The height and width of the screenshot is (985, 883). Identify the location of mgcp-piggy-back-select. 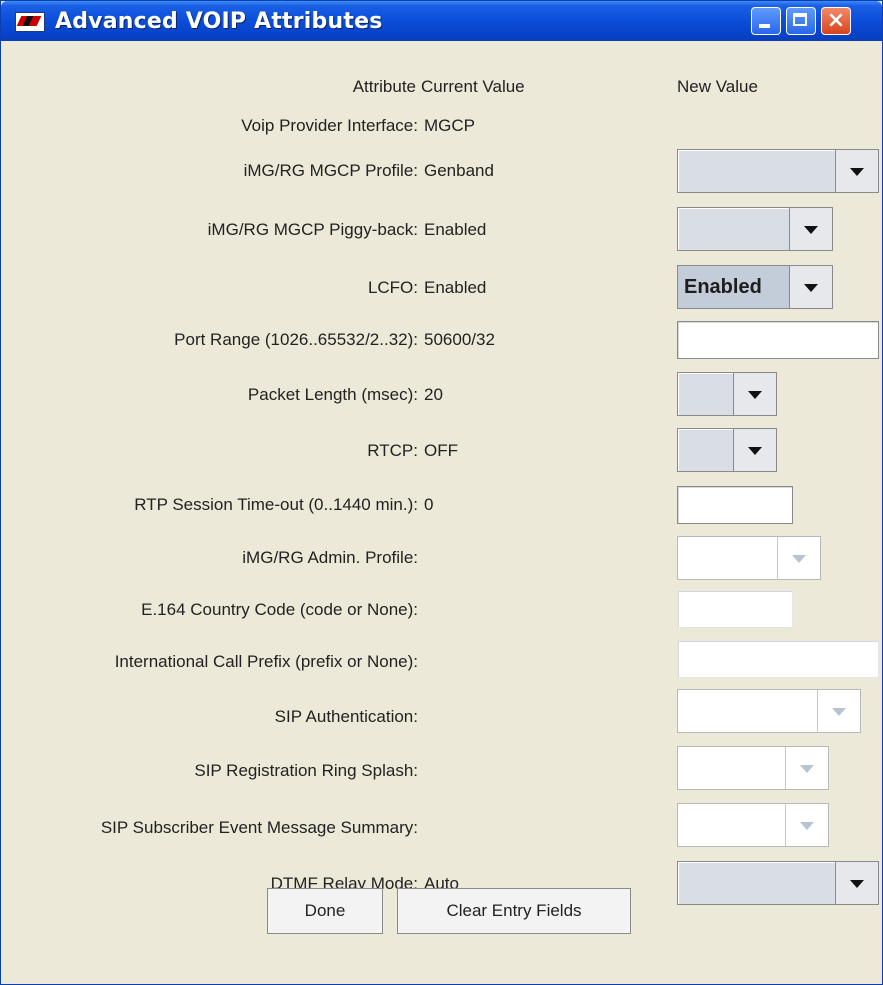
(755, 229).